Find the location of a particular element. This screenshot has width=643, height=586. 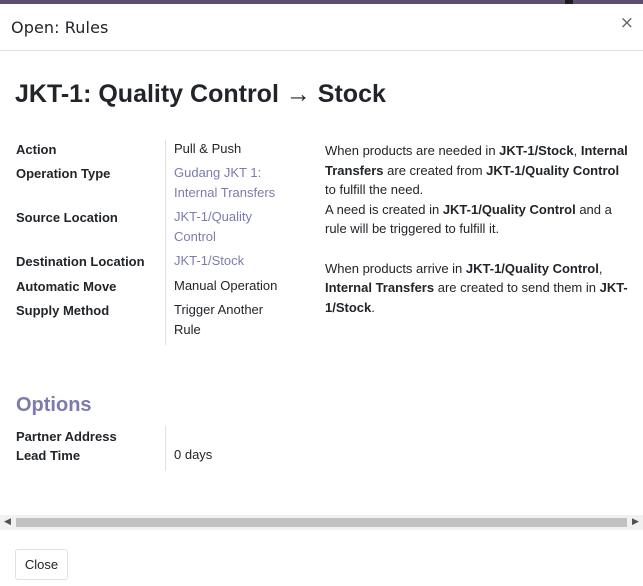

label-supply-method: Supply Method is located at coordinates (63, 310).